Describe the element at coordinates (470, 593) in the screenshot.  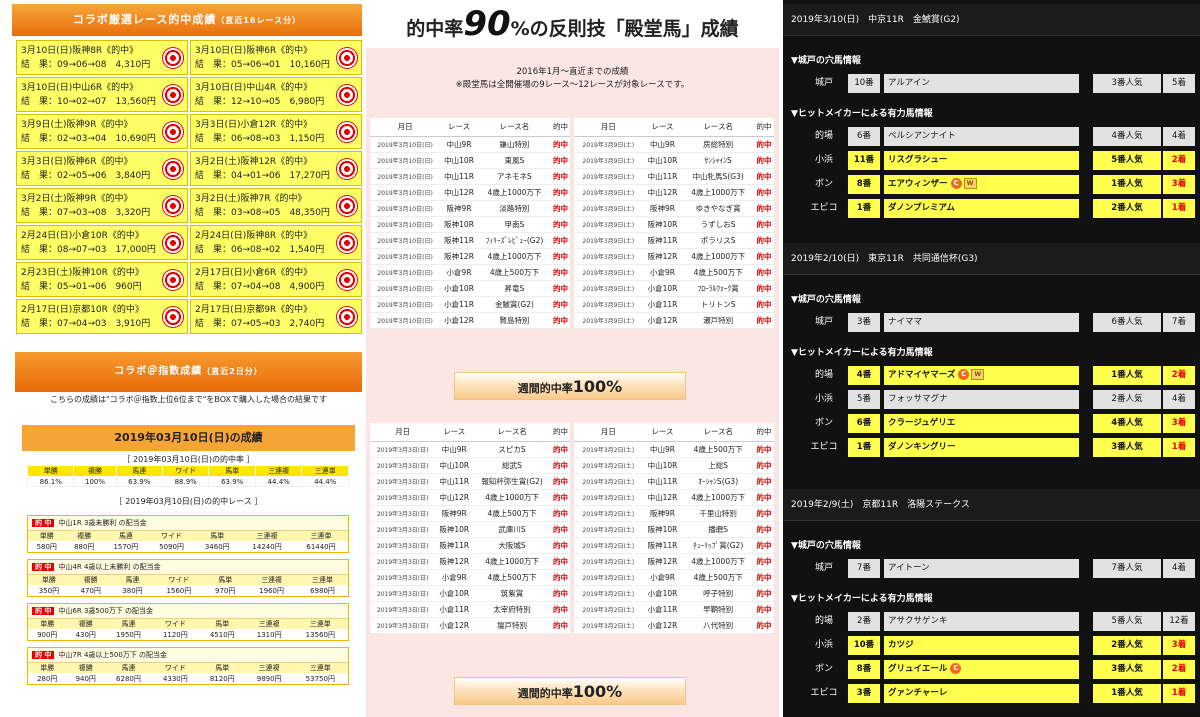
I see `table-row: 2019年3月3日(日) 小倉10R 筑紫賞 的中` at that location.